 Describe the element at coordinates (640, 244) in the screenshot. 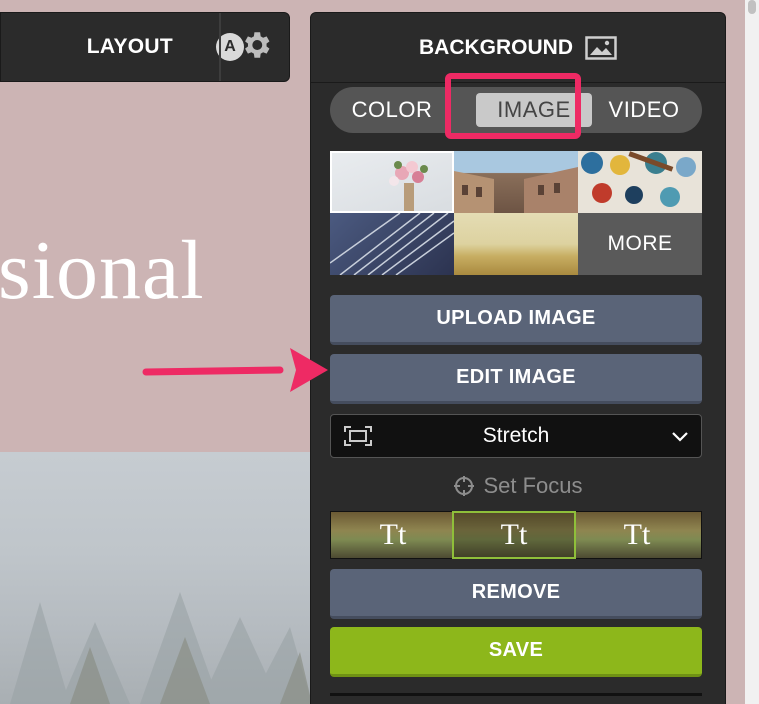

I see `more-images-button: MORE` at that location.